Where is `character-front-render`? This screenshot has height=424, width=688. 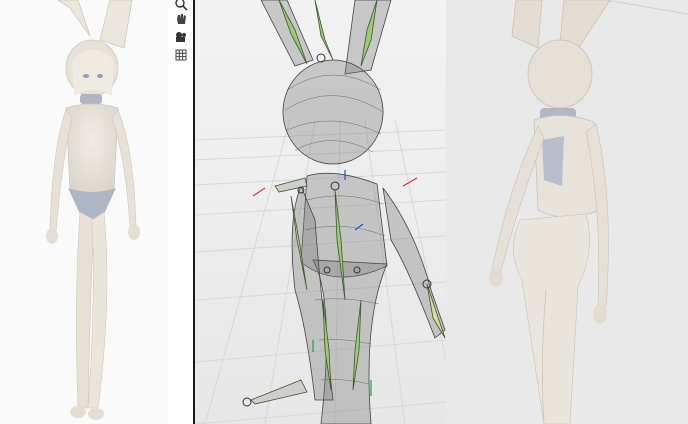 character-front-render is located at coordinates (93, 210).